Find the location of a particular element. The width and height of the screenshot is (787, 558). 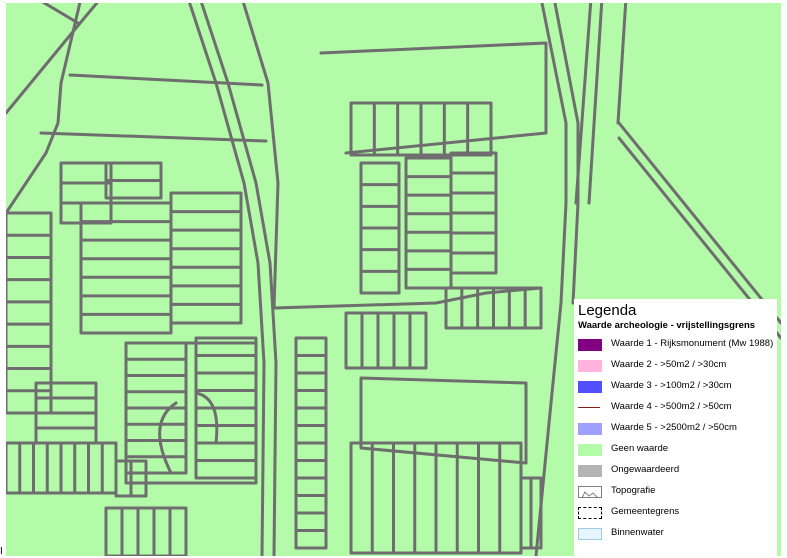

legend-item: Binnenwater is located at coordinates (675, 533).